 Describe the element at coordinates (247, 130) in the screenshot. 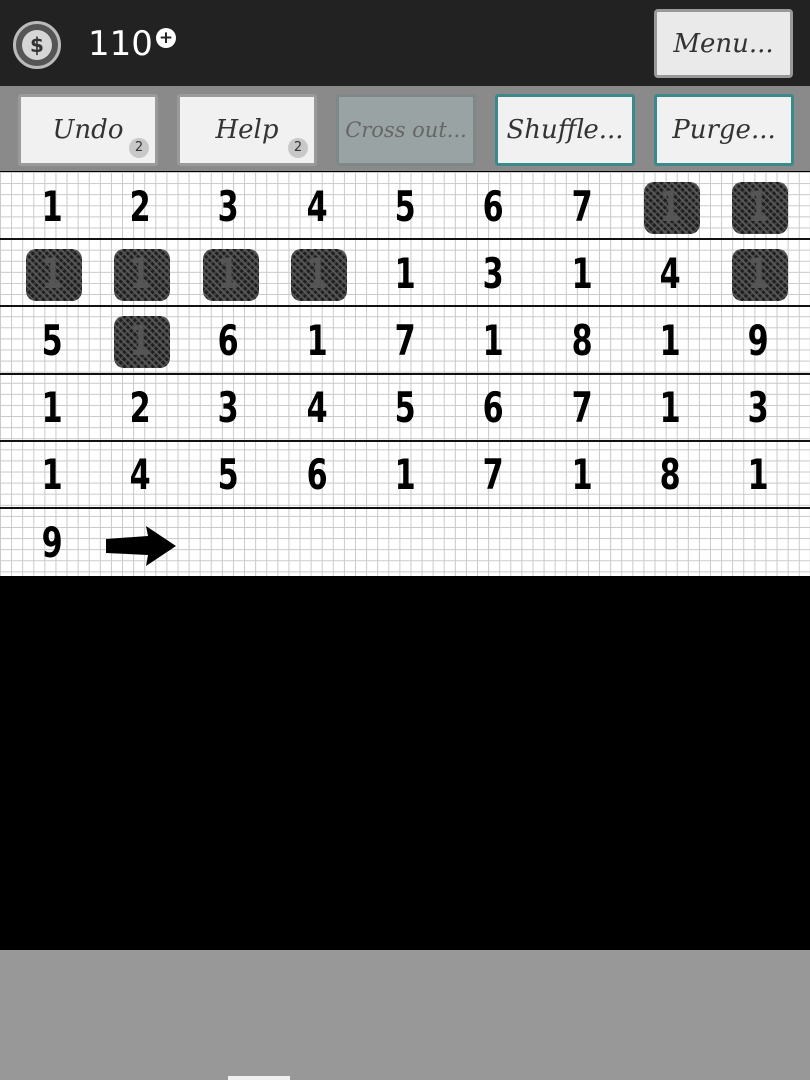

I see `help-button: Help 2` at that location.